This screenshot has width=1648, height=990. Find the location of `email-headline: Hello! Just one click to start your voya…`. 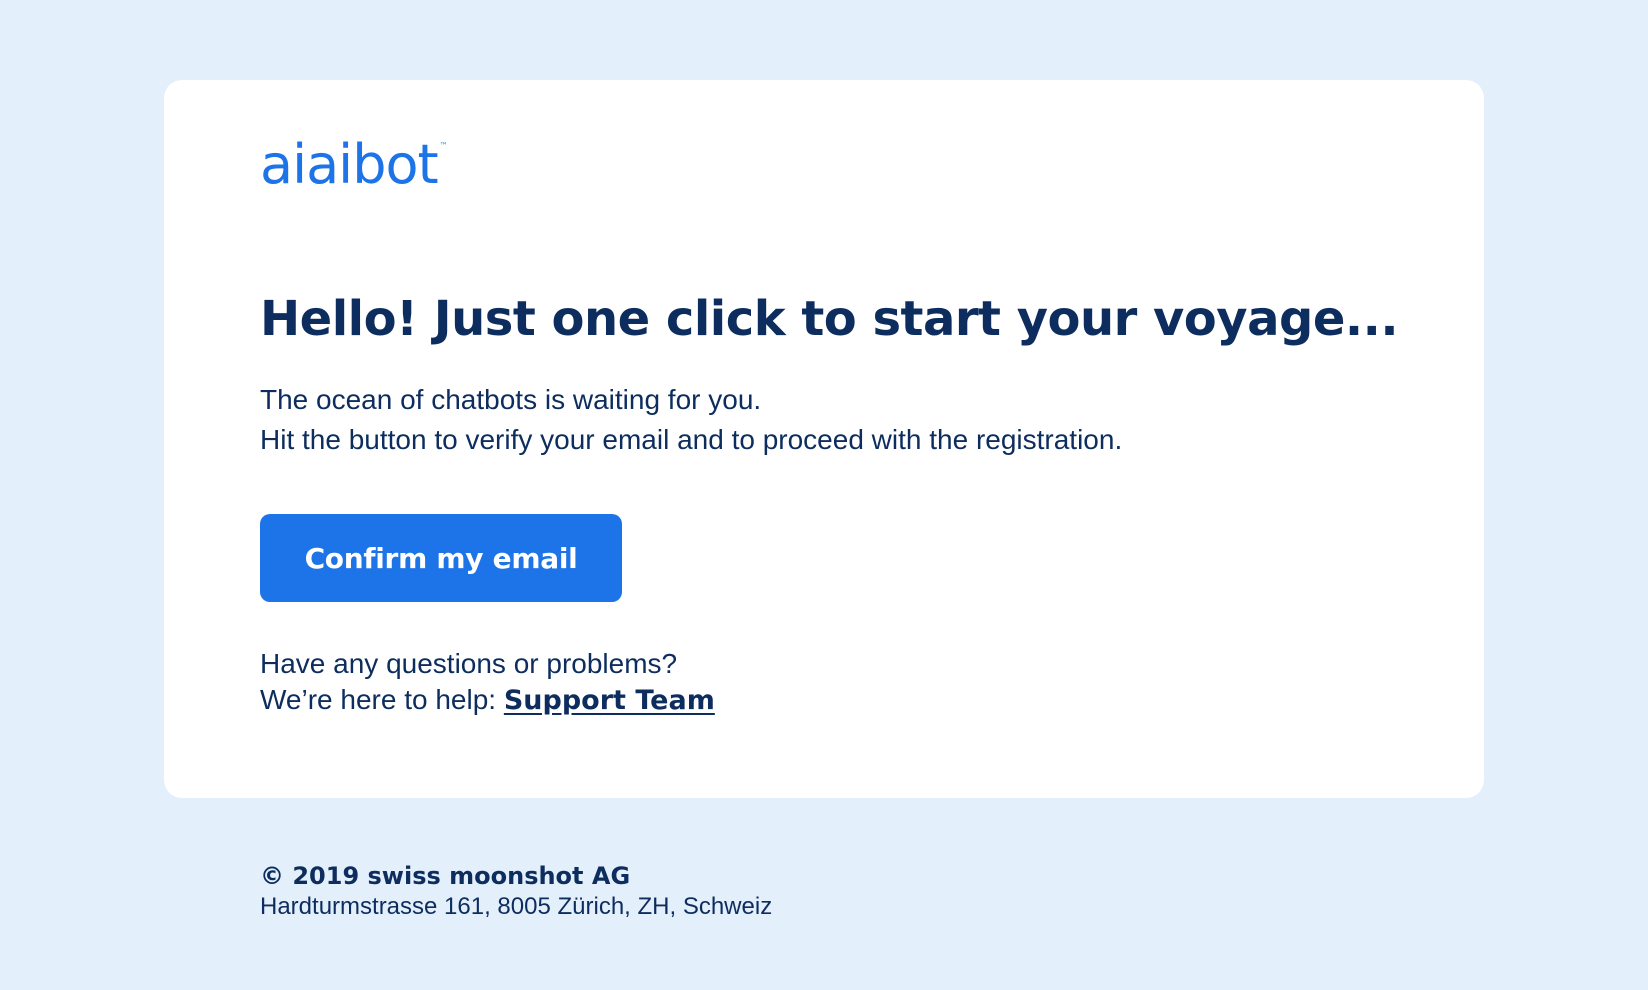

email-headline: Hello! Just one click to start your voya… is located at coordinates (829, 319).